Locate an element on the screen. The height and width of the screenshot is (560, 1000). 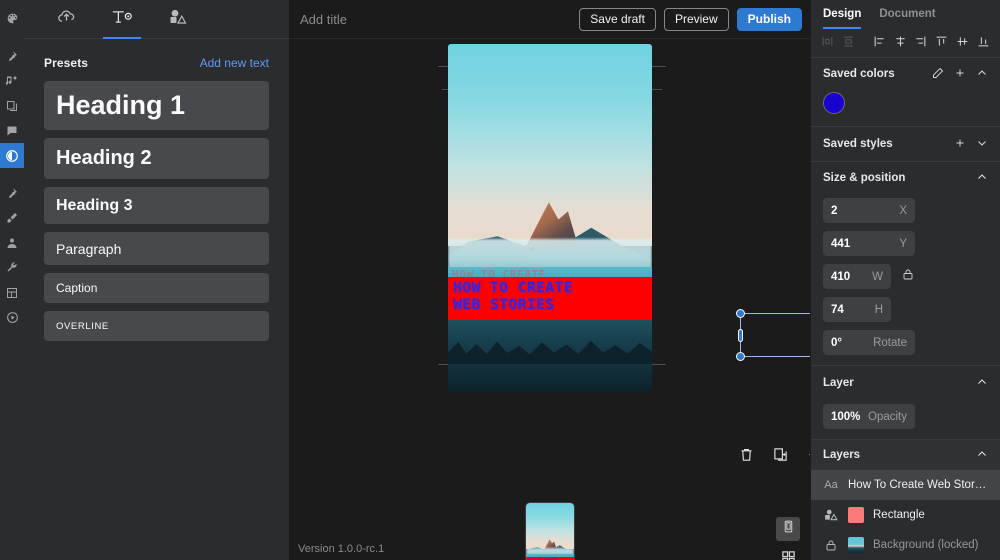
view-mode-switcher is located at coordinates (788, 538).